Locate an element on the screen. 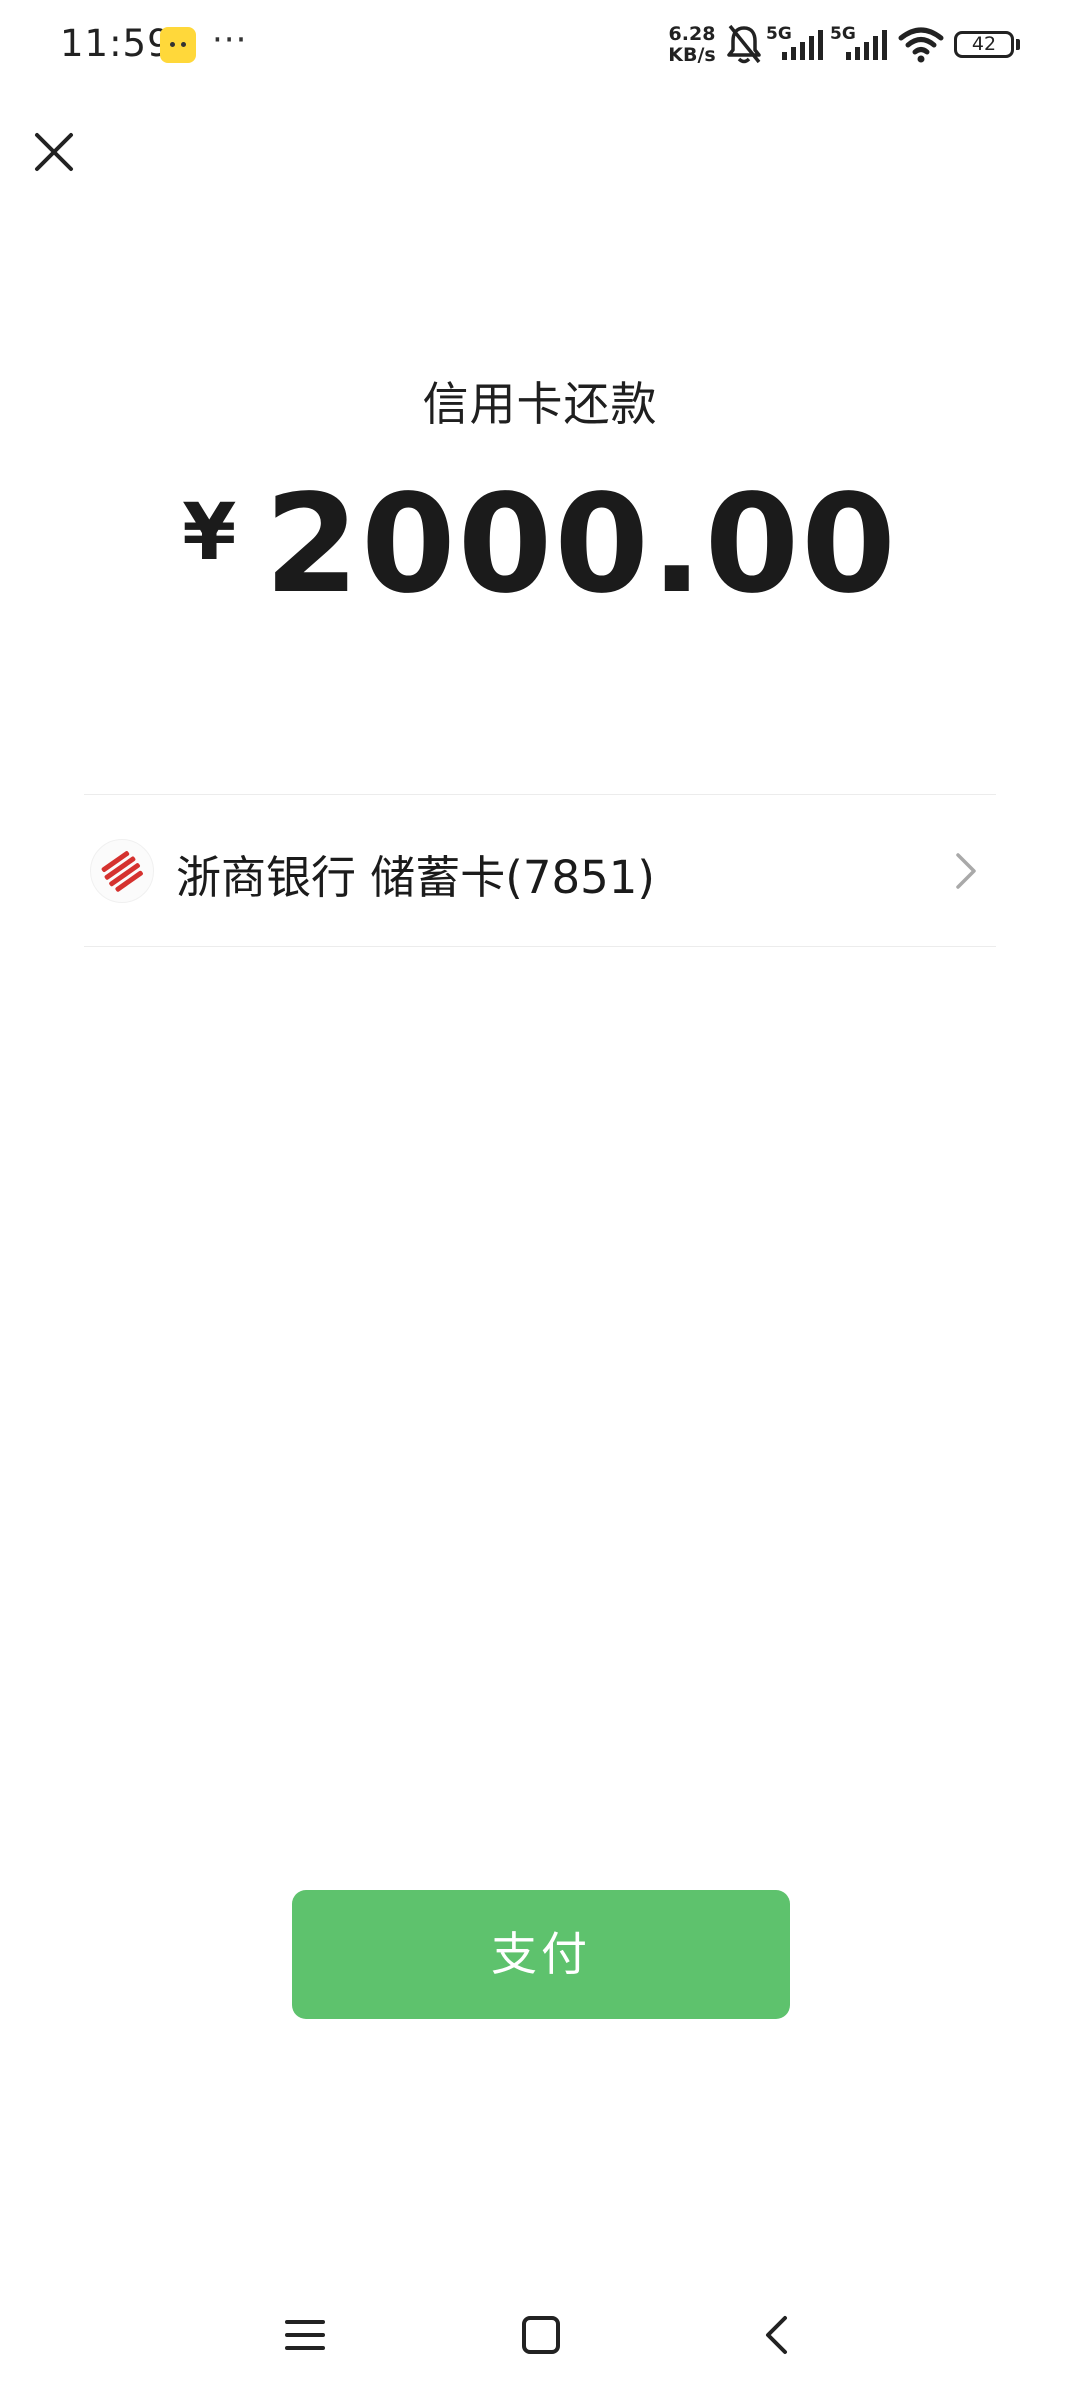 This screenshot has width=1080, height=2400. chevron-right-icon is located at coordinates (966, 871).